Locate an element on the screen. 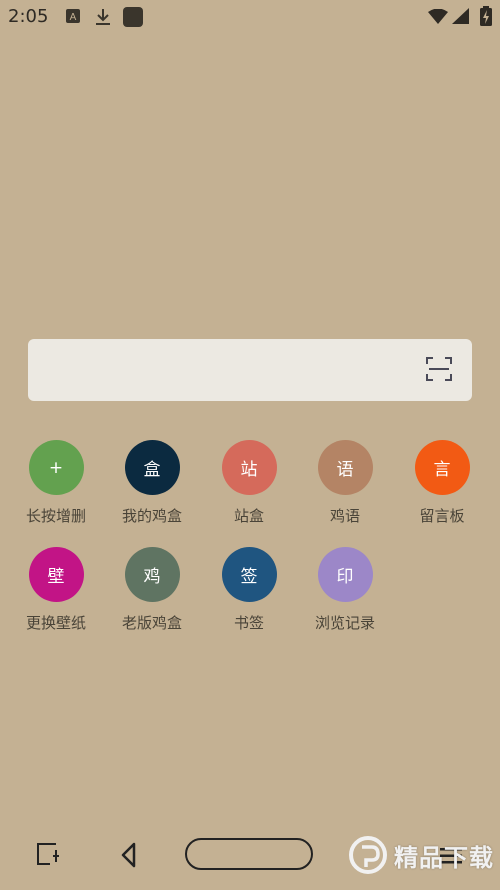 The width and height of the screenshot is (500, 890). grid-item-long-press-edit: + 长按增删 is located at coordinates (56, 486).